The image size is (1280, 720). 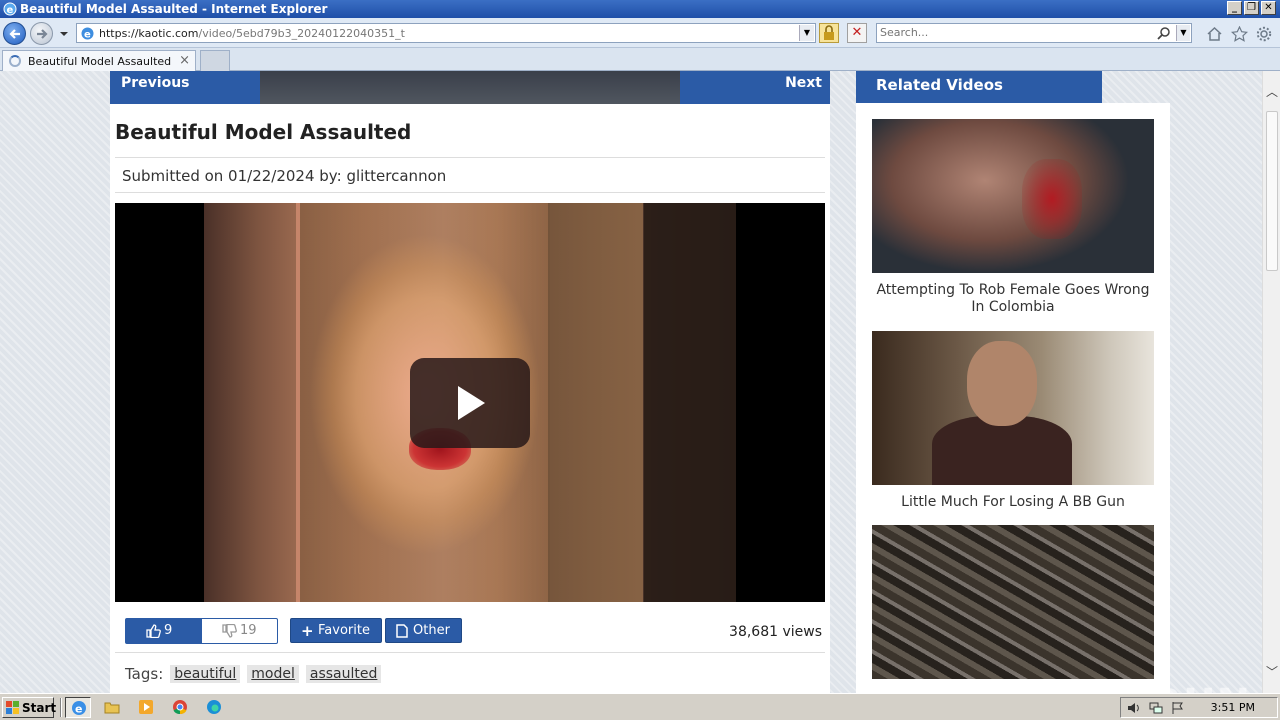 I want to click on arrow-right-icon, so click(x=42, y=34).